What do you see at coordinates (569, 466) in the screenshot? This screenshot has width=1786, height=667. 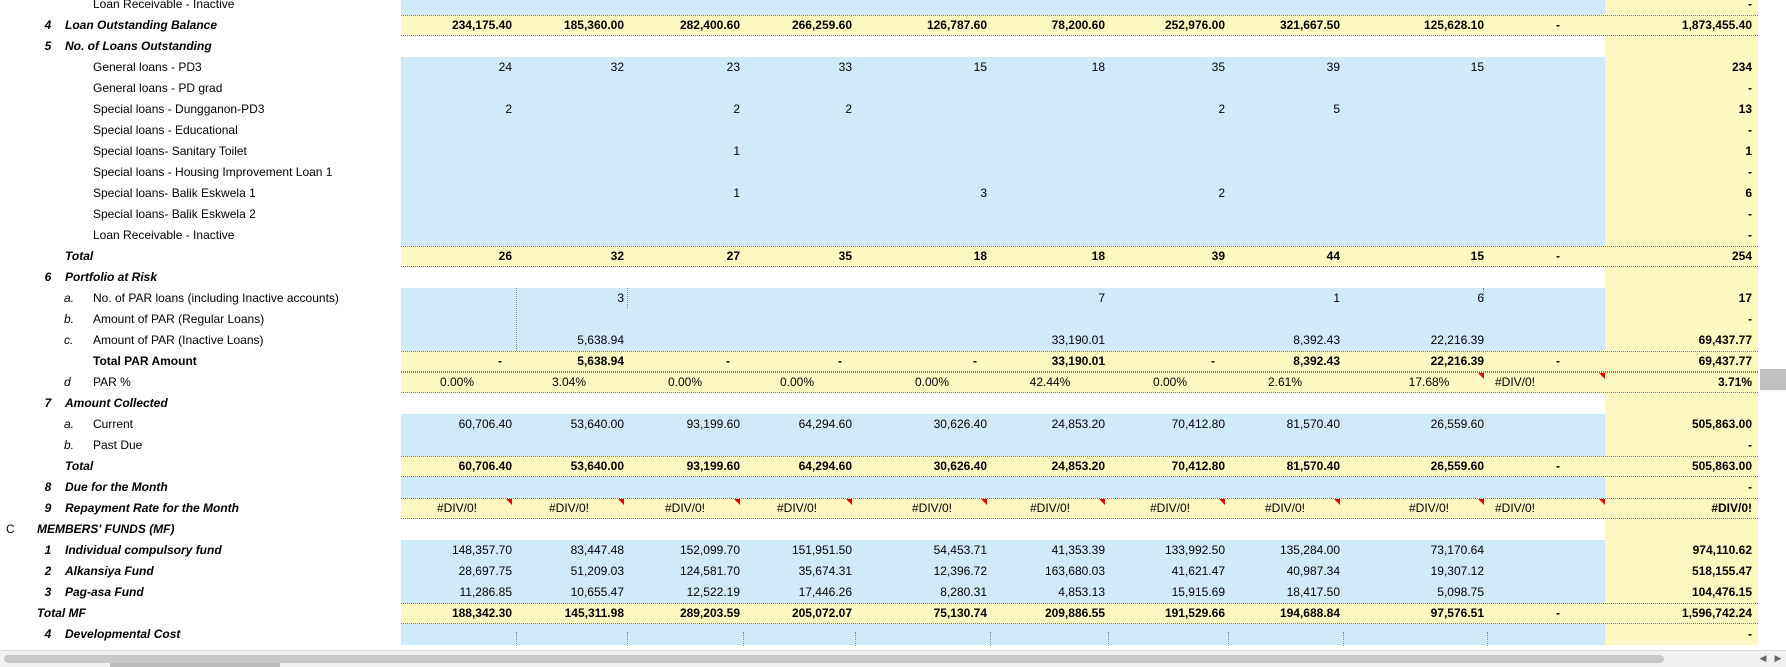 I see `table-cell: 53,640.00` at bounding box center [569, 466].